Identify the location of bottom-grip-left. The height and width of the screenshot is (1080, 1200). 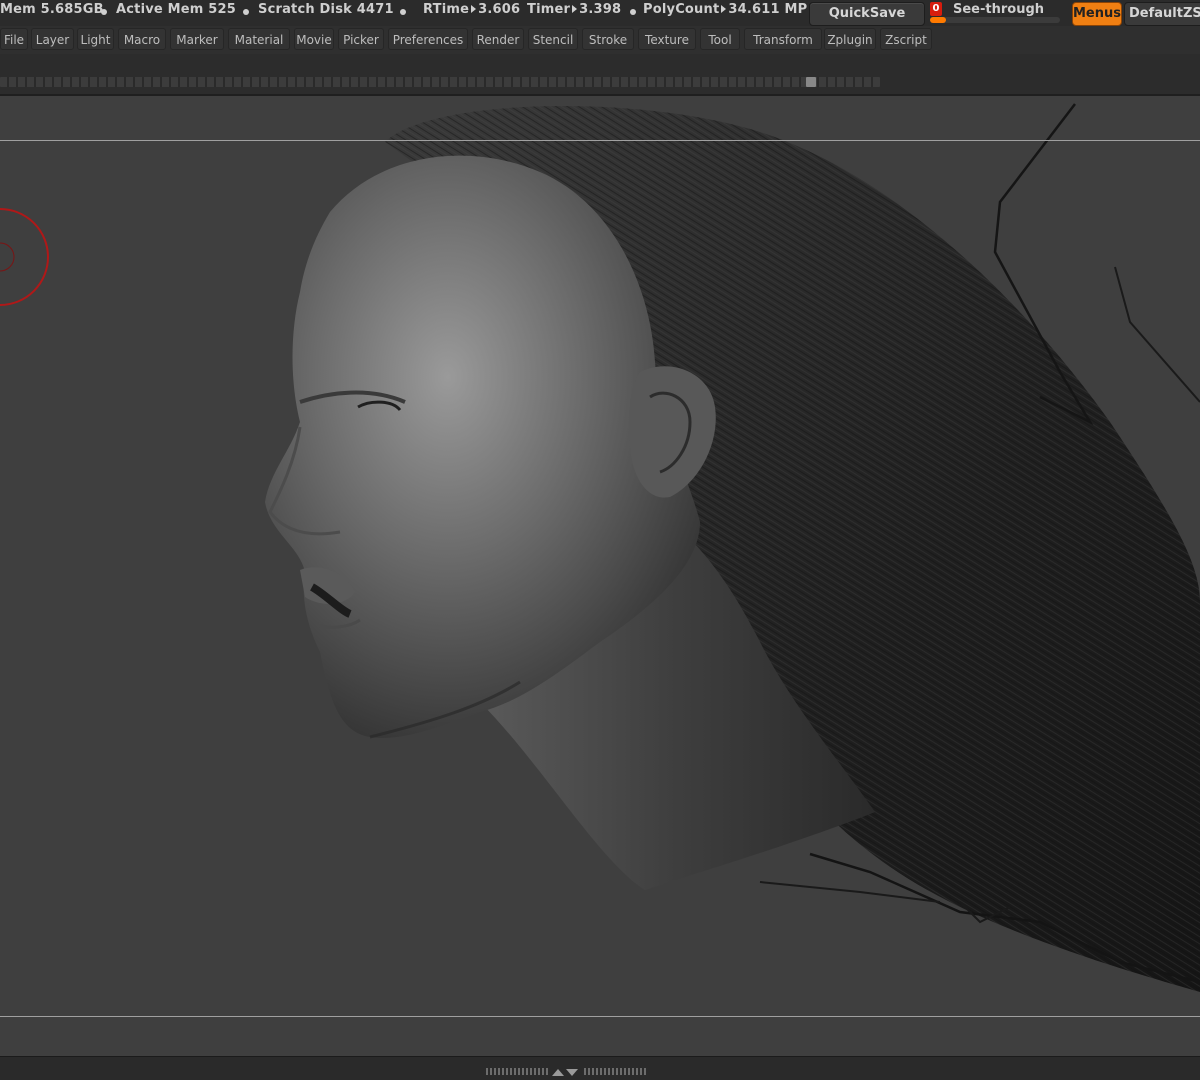
(517, 1071).